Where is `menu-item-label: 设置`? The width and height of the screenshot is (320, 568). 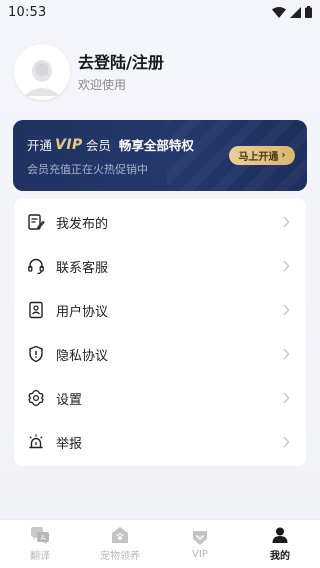 menu-item-label: 设置 is located at coordinates (69, 400).